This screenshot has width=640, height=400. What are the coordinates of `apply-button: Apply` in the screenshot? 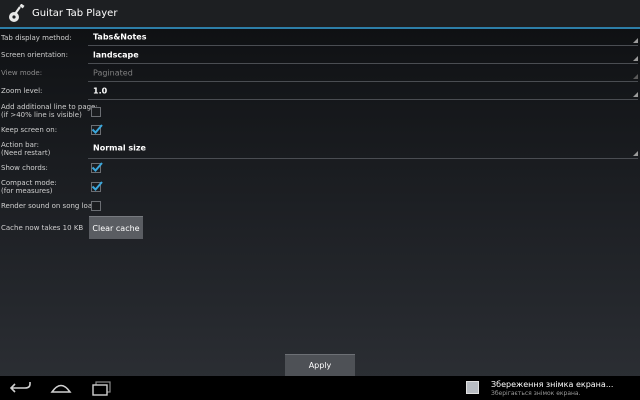 It's located at (320, 365).